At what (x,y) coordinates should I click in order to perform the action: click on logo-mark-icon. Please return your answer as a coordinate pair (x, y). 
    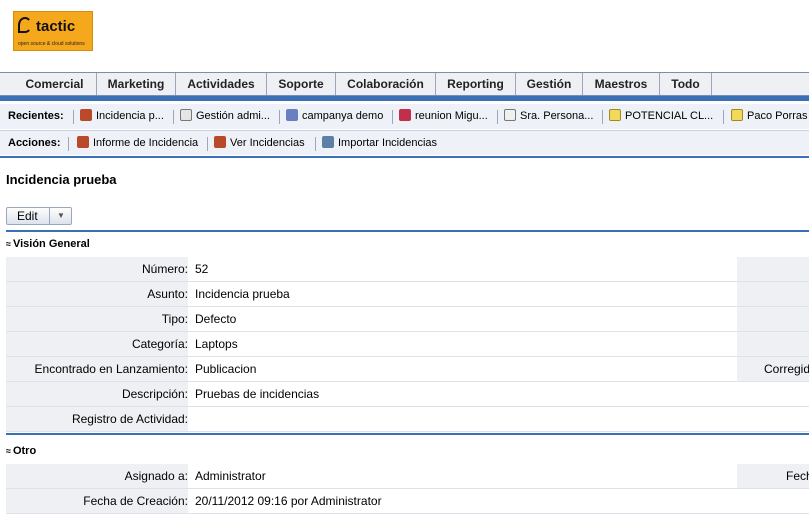
    Looking at the image, I should click on (25, 25).